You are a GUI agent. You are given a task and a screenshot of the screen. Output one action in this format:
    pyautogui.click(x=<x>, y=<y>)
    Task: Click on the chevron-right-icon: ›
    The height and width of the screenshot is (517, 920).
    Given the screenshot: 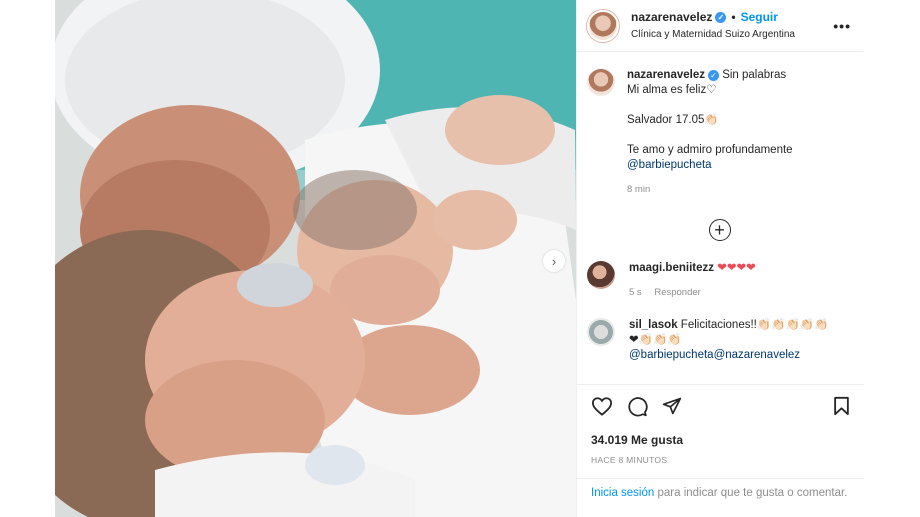 What is the action you would take?
    pyautogui.click(x=554, y=261)
    